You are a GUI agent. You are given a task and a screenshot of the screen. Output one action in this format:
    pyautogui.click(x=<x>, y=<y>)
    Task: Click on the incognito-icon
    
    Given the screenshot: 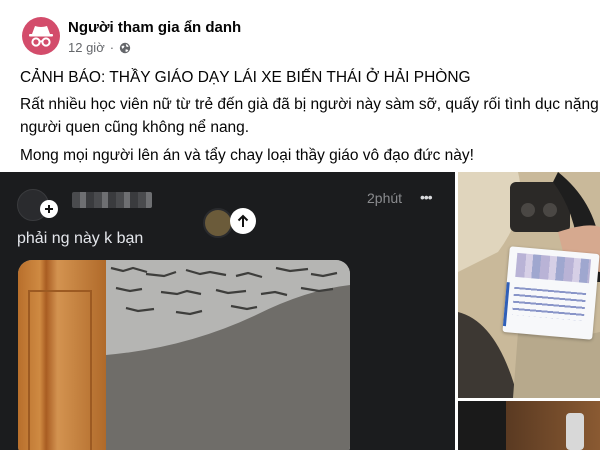 What is the action you would take?
    pyautogui.click(x=41, y=36)
    